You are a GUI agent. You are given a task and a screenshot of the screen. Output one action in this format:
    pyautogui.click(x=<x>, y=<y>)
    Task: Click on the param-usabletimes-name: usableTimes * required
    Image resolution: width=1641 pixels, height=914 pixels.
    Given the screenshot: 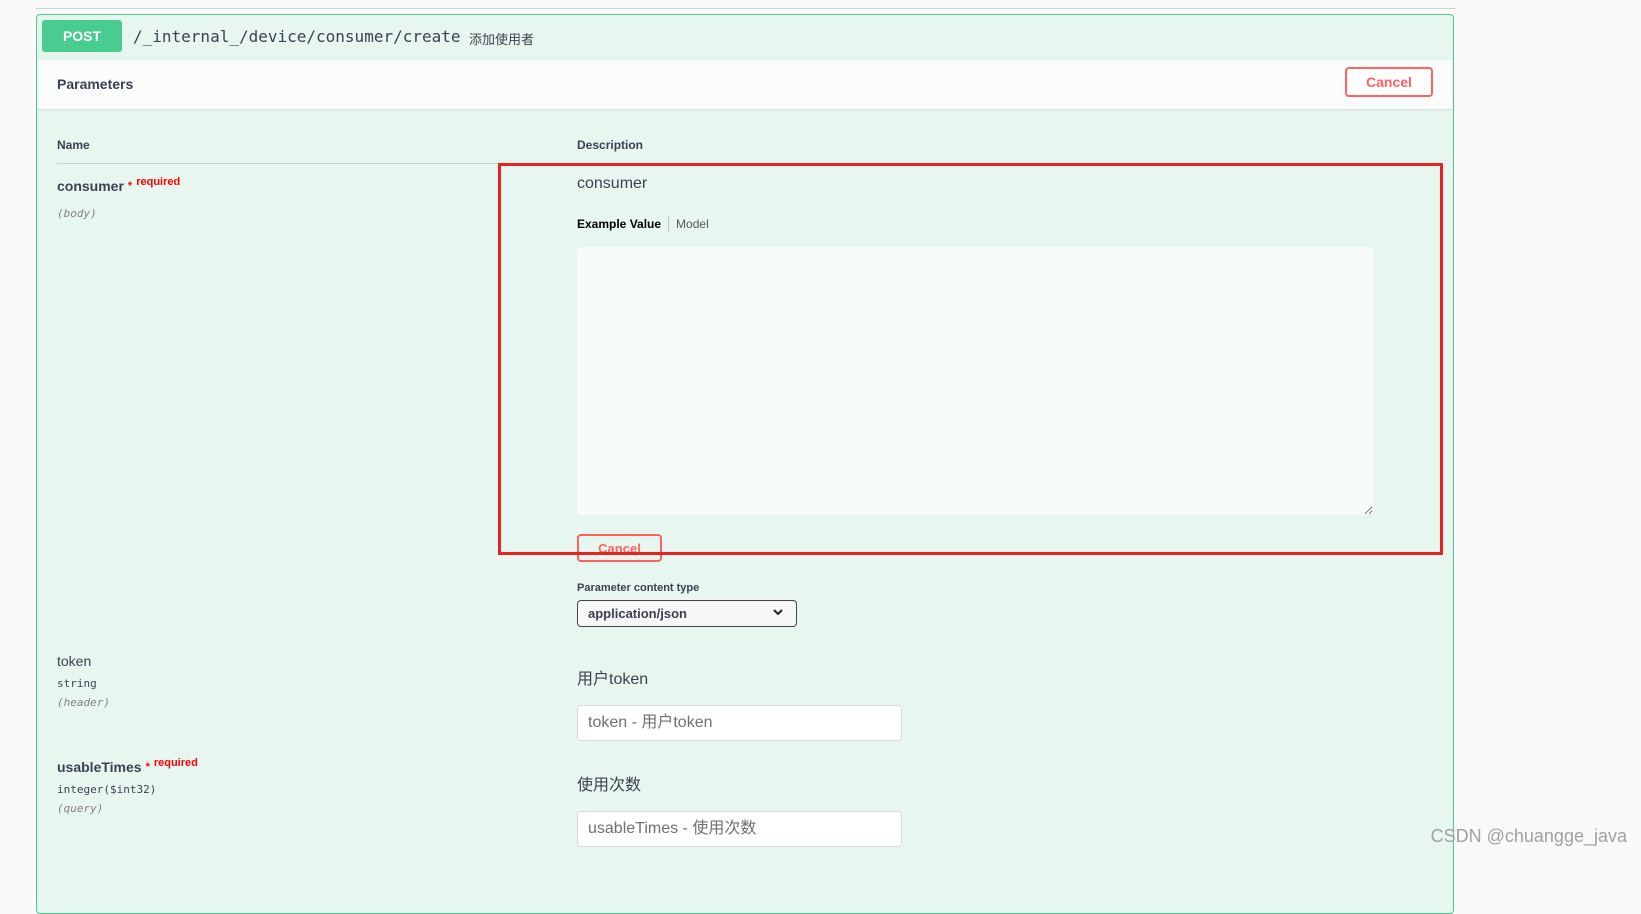 What is the action you would take?
    pyautogui.click(x=127, y=766)
    